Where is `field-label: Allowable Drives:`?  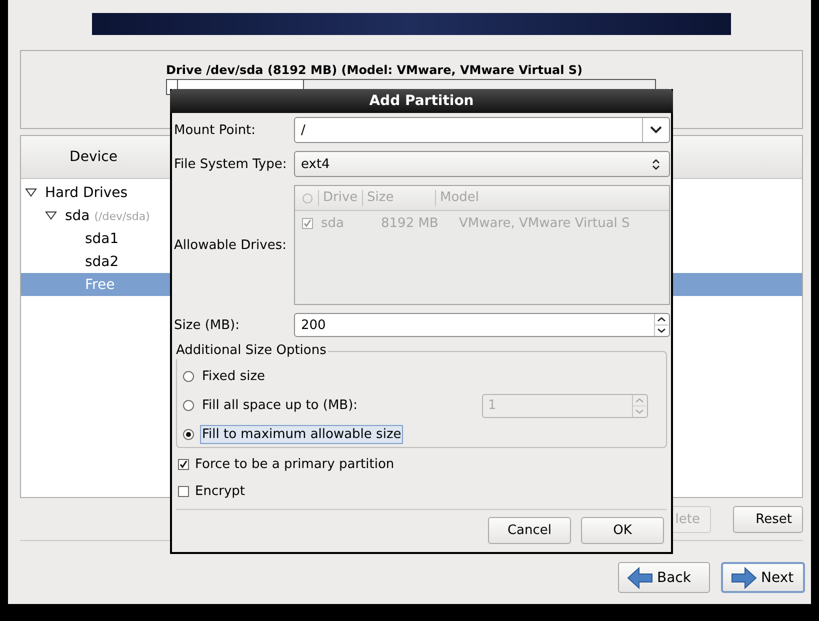
field-label: Allowable Drives: is located at coordinates (231, 245).